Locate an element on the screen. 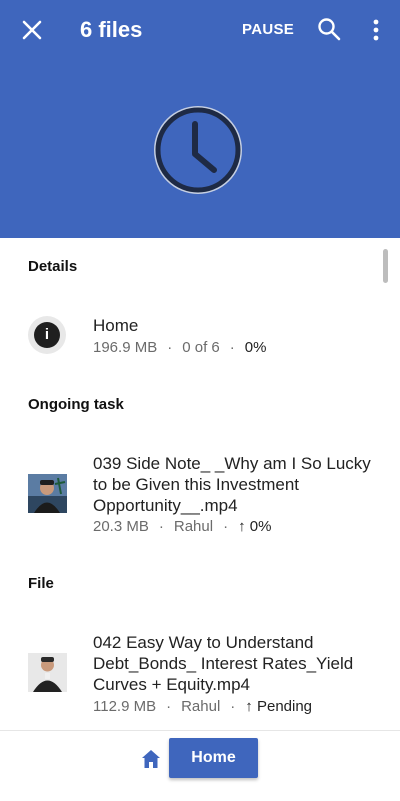 The width and height of the screenshot is (400, 801). ongoing-heading: Ongoing task is located at coordinates (76, 404).